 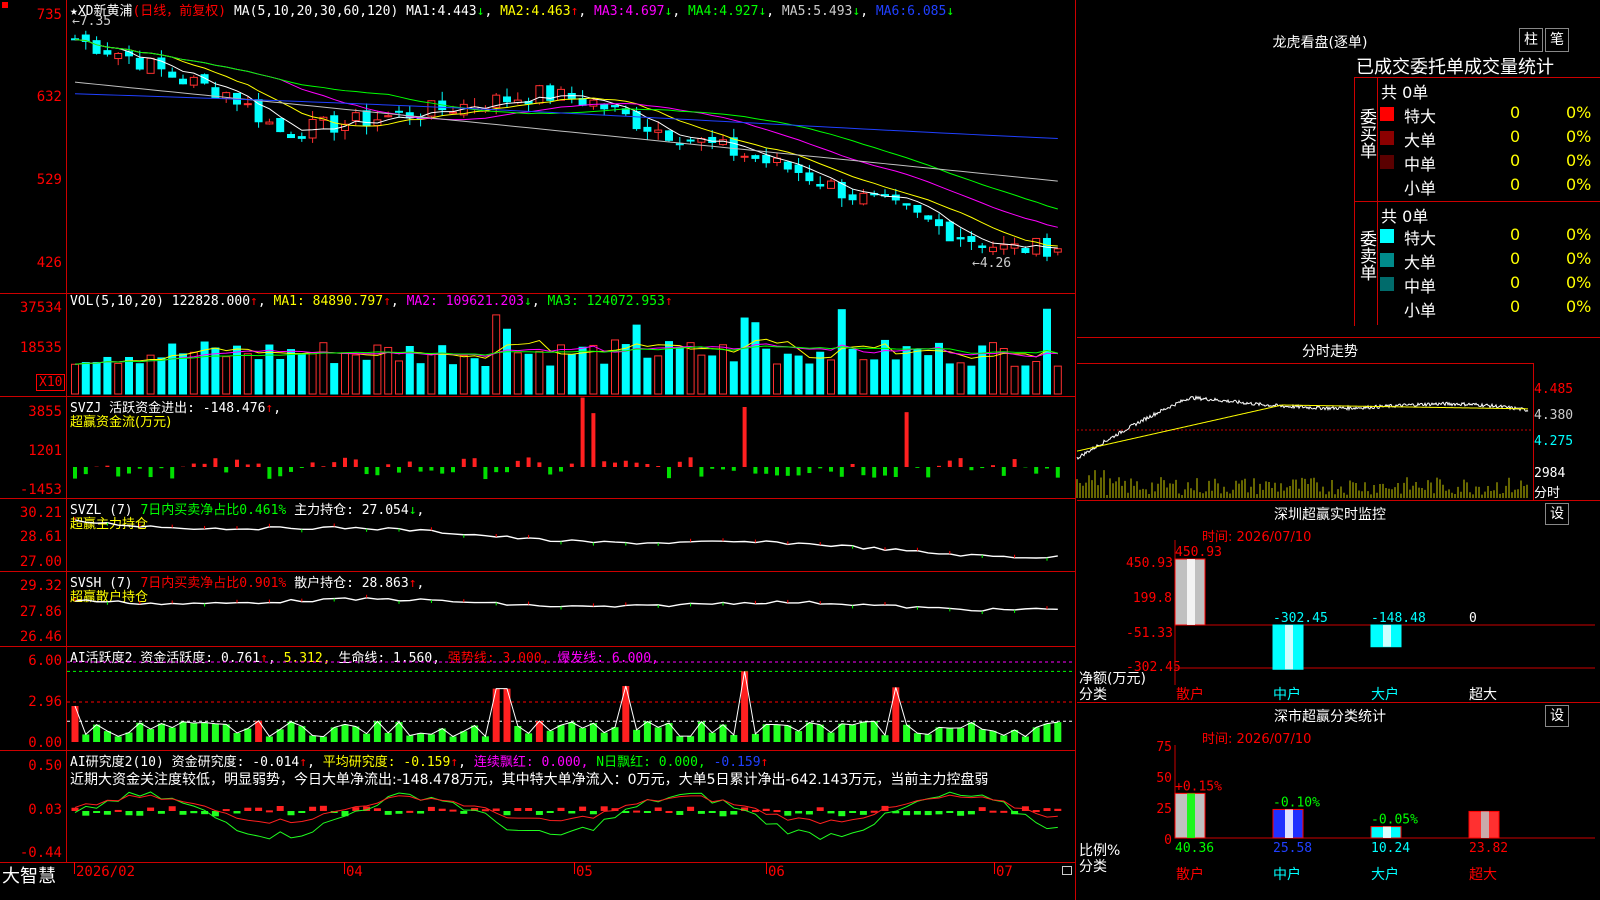 I want to click on class-bar-chart: +0.15% 40.36 -0.10% 25.58 -0.05% 10.24 23.82, so click(x=1384, y=805).